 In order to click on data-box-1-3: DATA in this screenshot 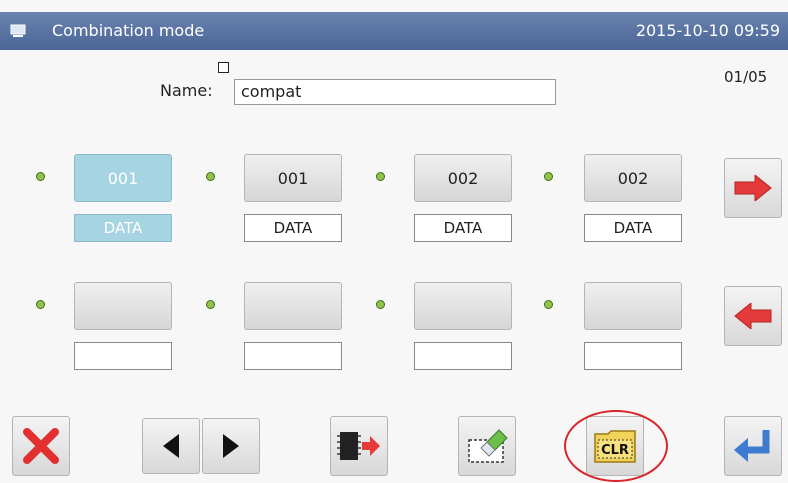, I will do `click(463, 228)`.